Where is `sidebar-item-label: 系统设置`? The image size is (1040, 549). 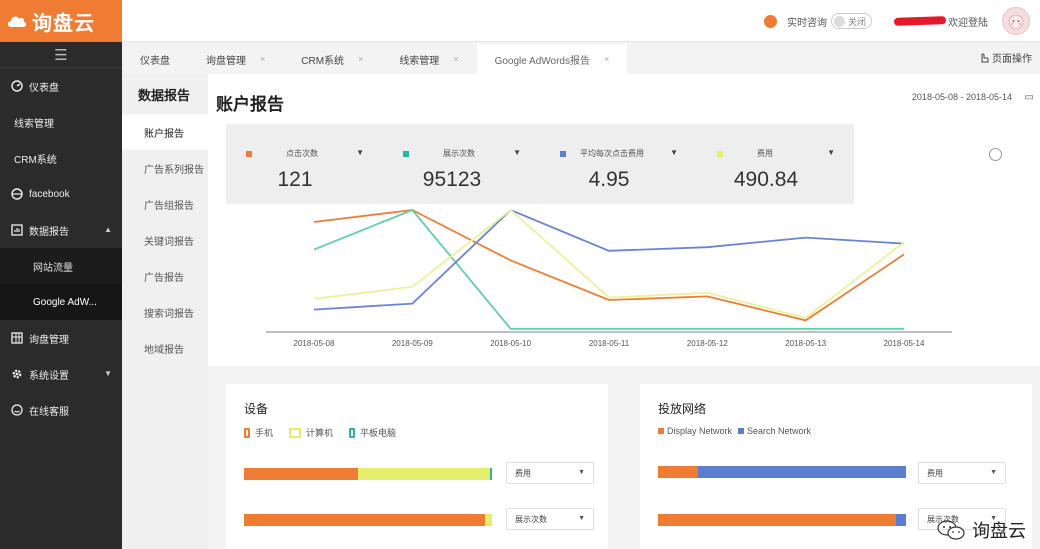
sidebar-item-label: 系统设置 is located at coordinates (49, 376).